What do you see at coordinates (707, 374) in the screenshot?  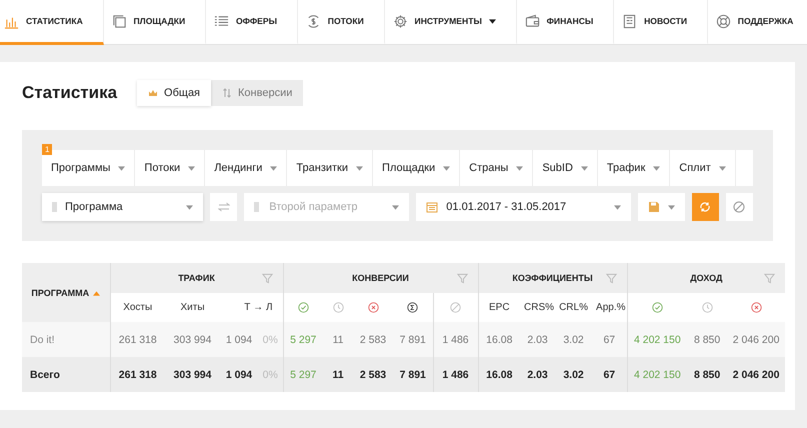 I see `table-cell: 8 850` at bounding box center [707, 374].